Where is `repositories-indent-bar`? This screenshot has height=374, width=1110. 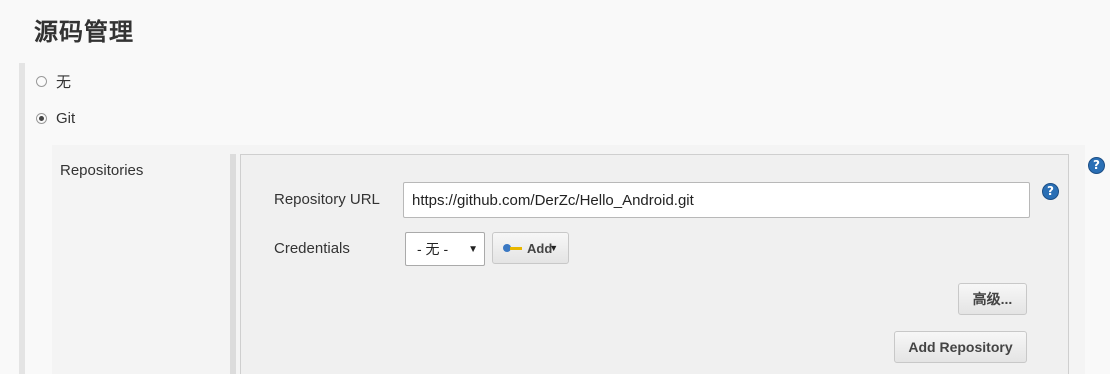
repositories-indent-bar is located at coordinates (233, 264).